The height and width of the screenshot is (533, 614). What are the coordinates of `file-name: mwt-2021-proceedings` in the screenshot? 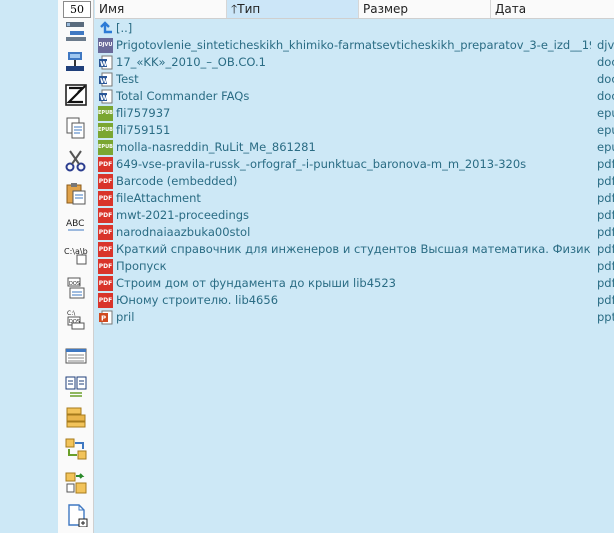 It's located at (183, 215).